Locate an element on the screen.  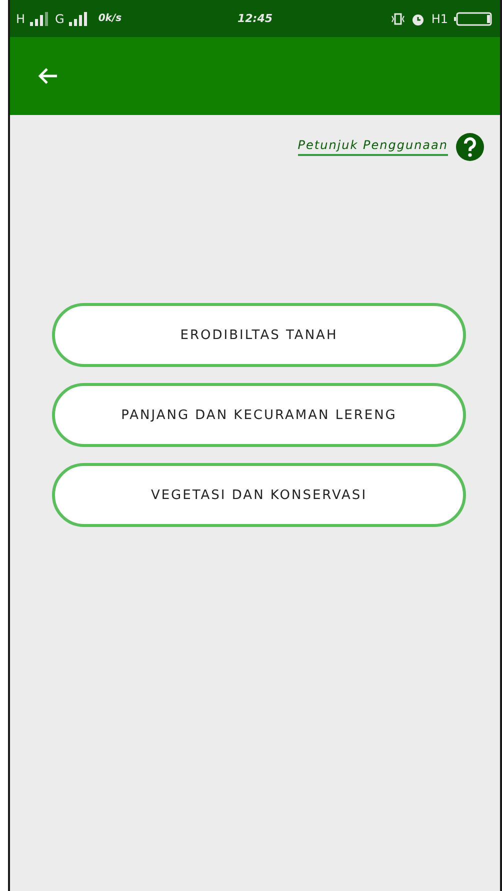
vibrate-icon is located at coordinates (398, 18).